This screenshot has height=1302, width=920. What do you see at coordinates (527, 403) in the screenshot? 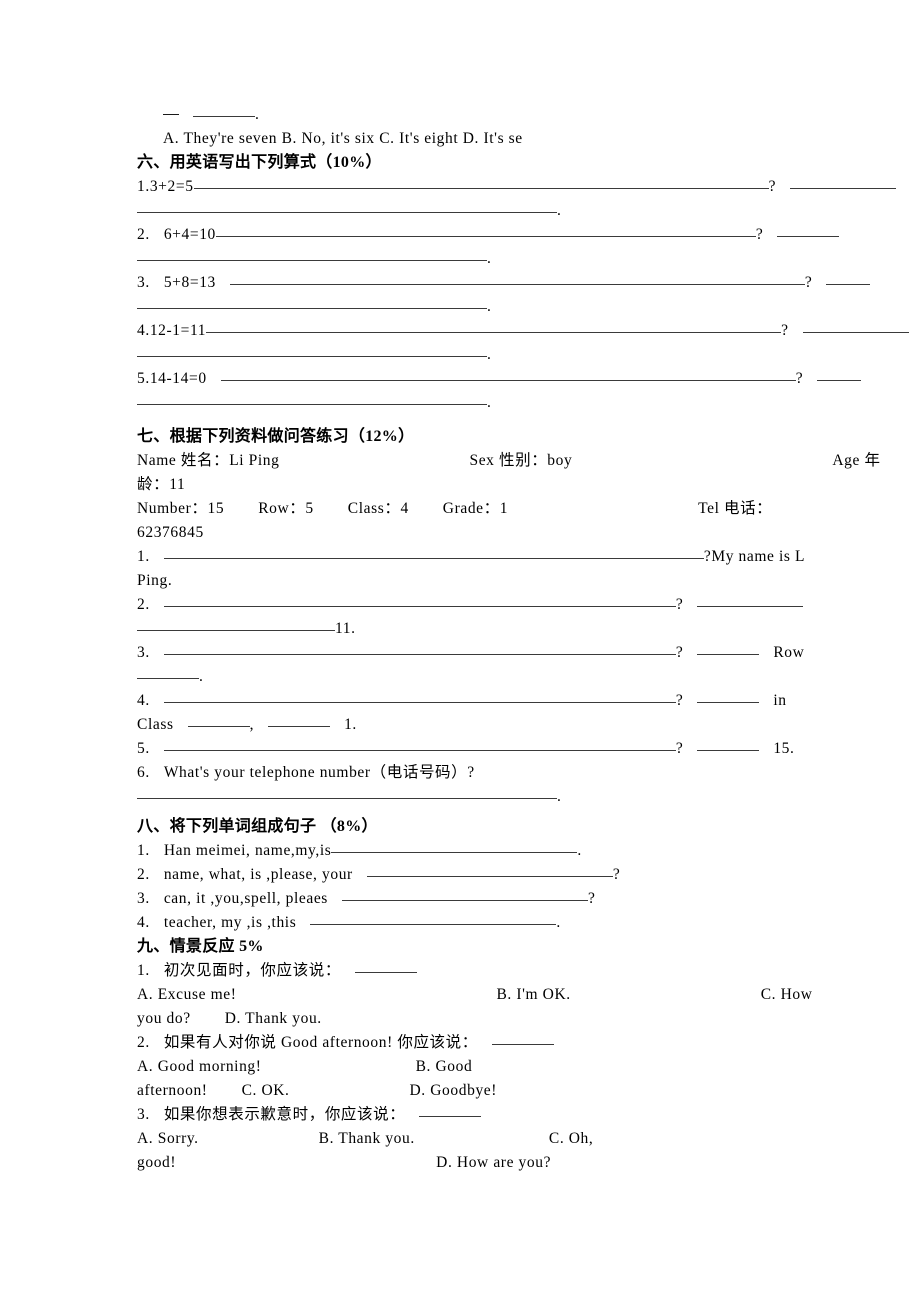
I see `section-six-item-5-wrap: .` at bounding box center [527, 403].